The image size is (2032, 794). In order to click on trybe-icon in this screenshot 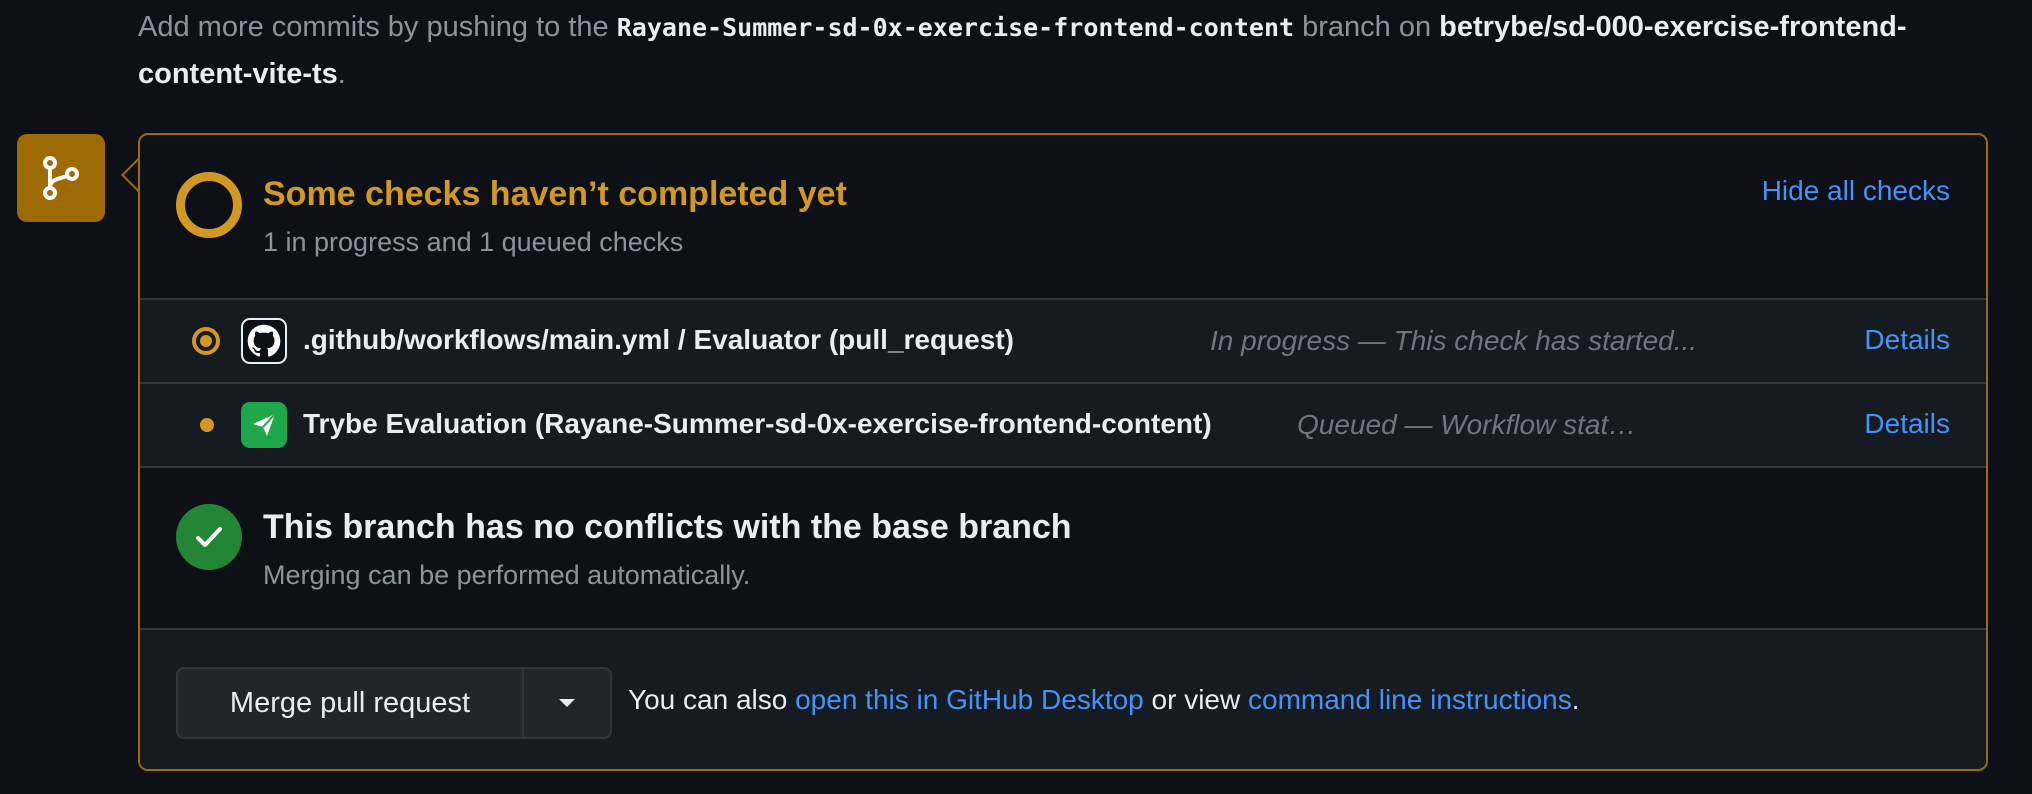, I will do `click(264, 425)`.